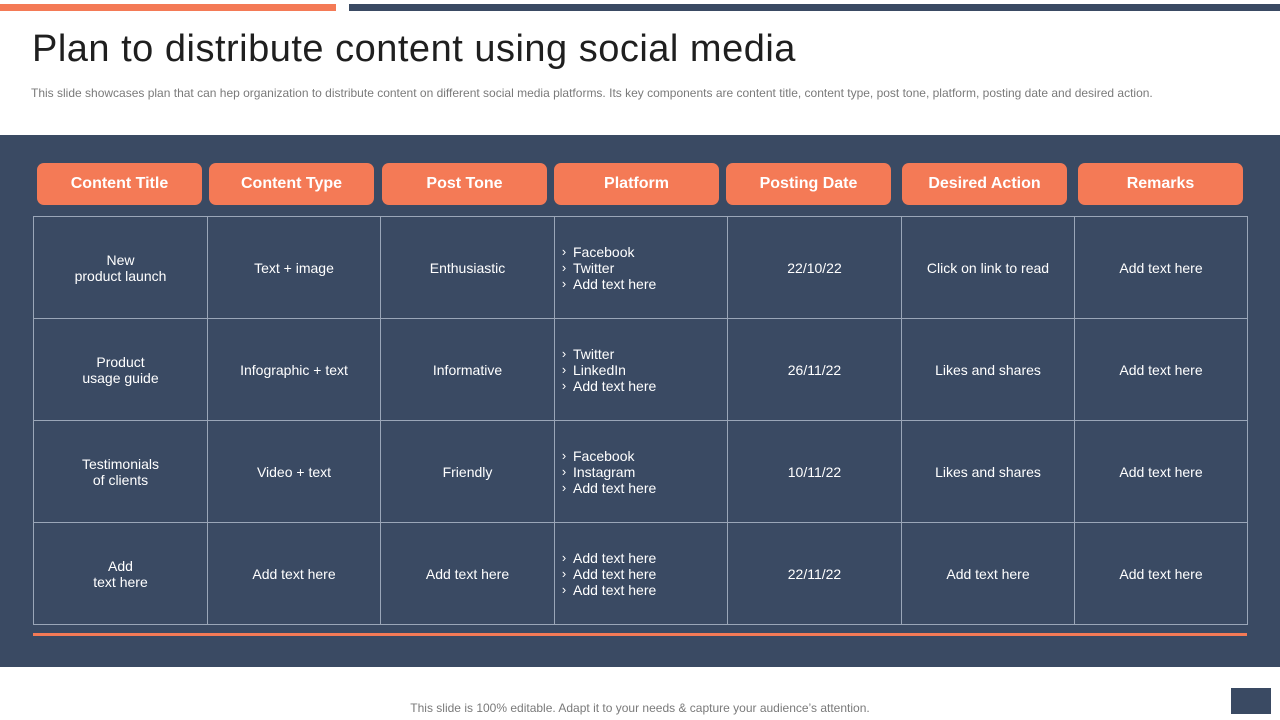 The height and width of the screenshot is (720, 1280). I want to click on cell-desired-action: Add text here, so click(988, 573).